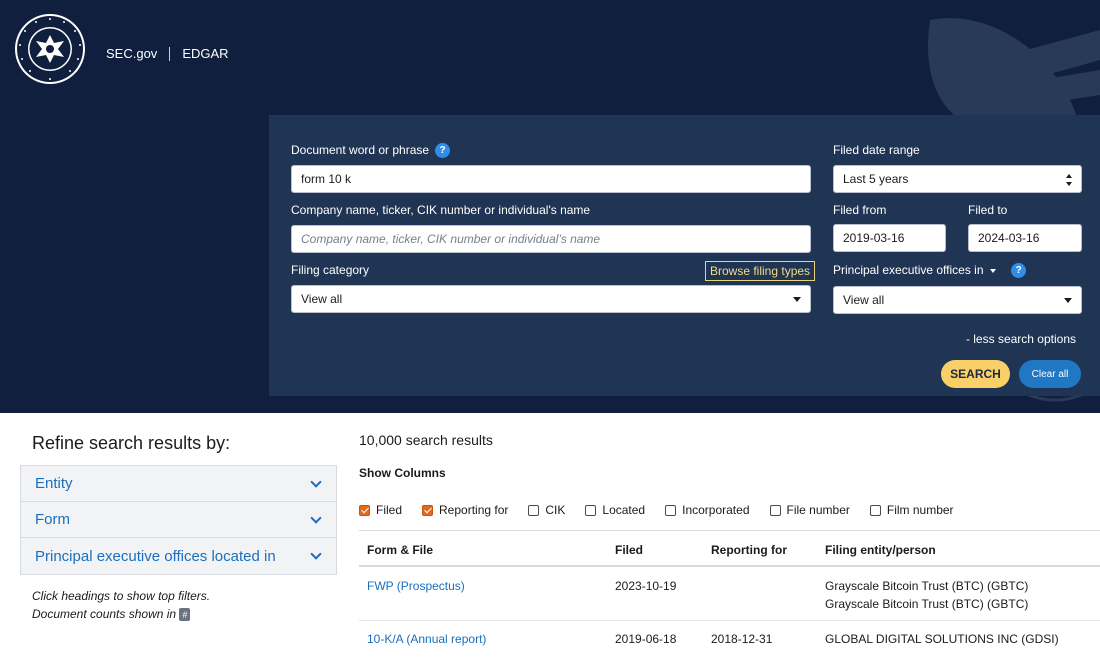 The image size is (1100, 661). What do you see at coordinates (474, 510) in the screenshot?
I see `column-toggle-label: Reporting for` at bounding box center [474, 510].